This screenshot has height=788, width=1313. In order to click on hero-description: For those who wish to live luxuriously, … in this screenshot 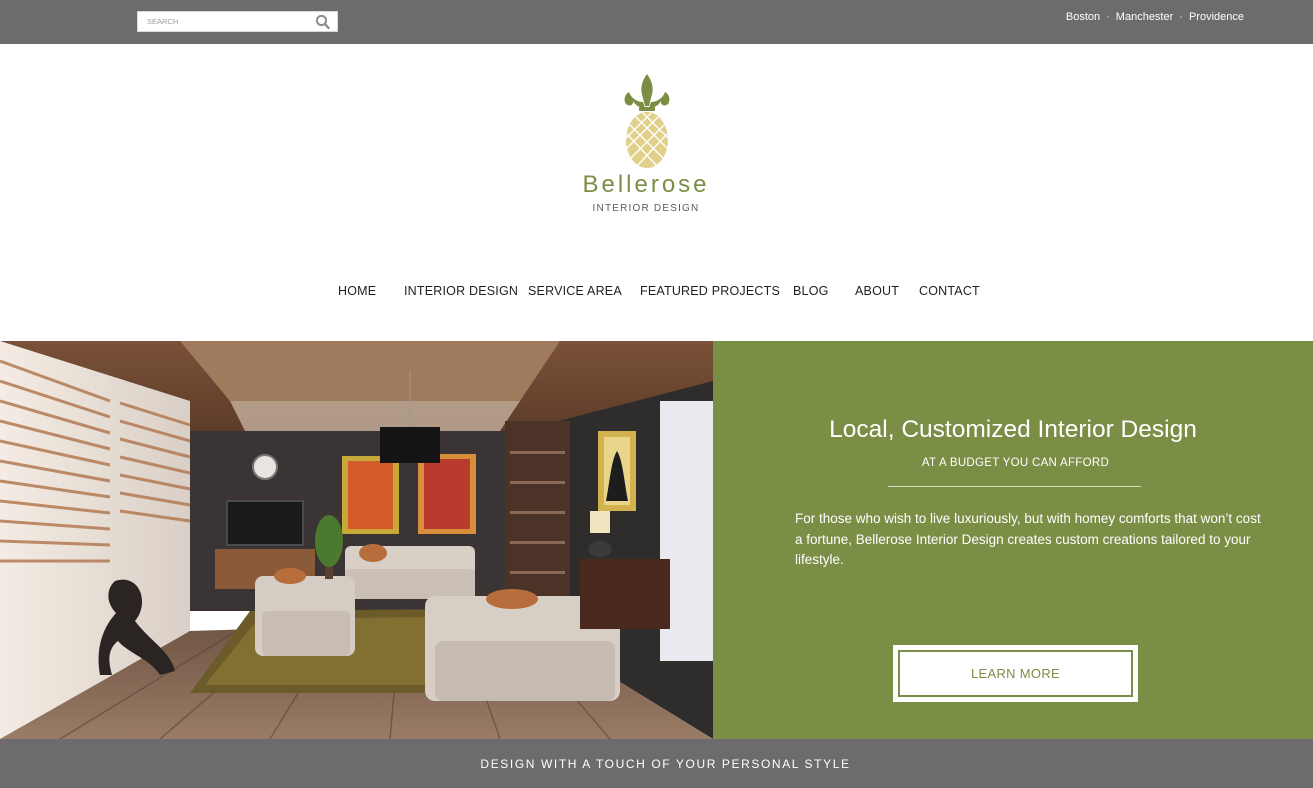, I will do `click(1028, 539)`.